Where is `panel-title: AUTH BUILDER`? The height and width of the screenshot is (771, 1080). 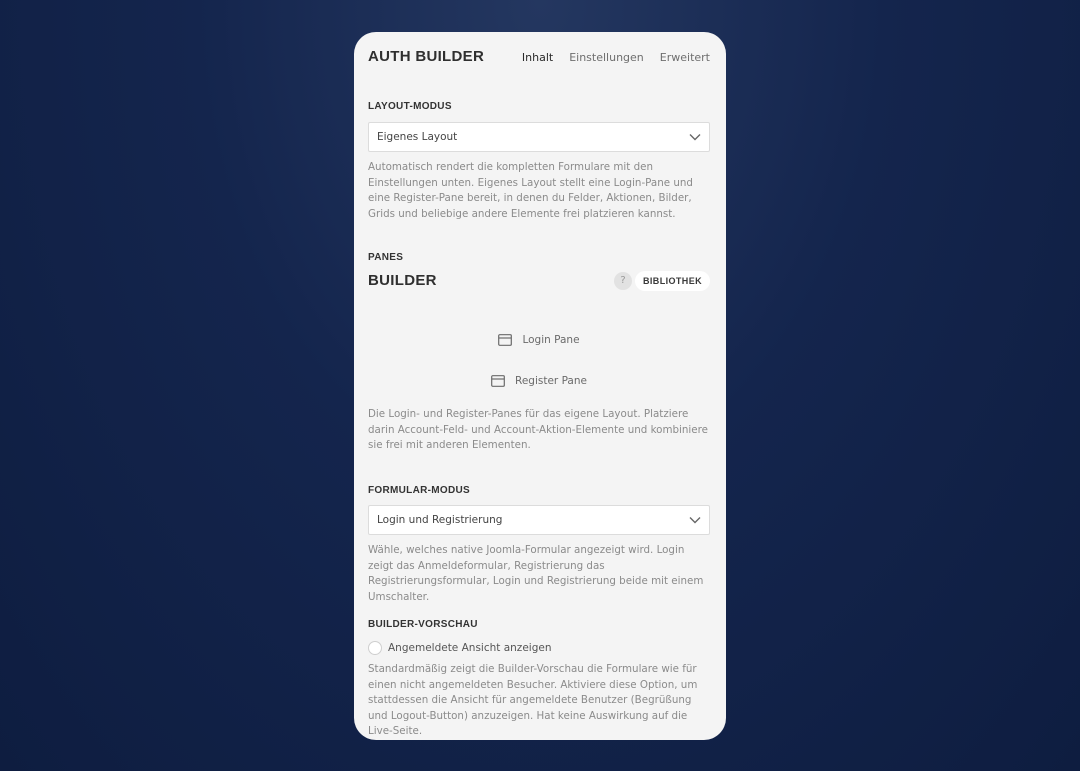
panel-title: AUTH BUILDER is located at coordinates (426, 56).